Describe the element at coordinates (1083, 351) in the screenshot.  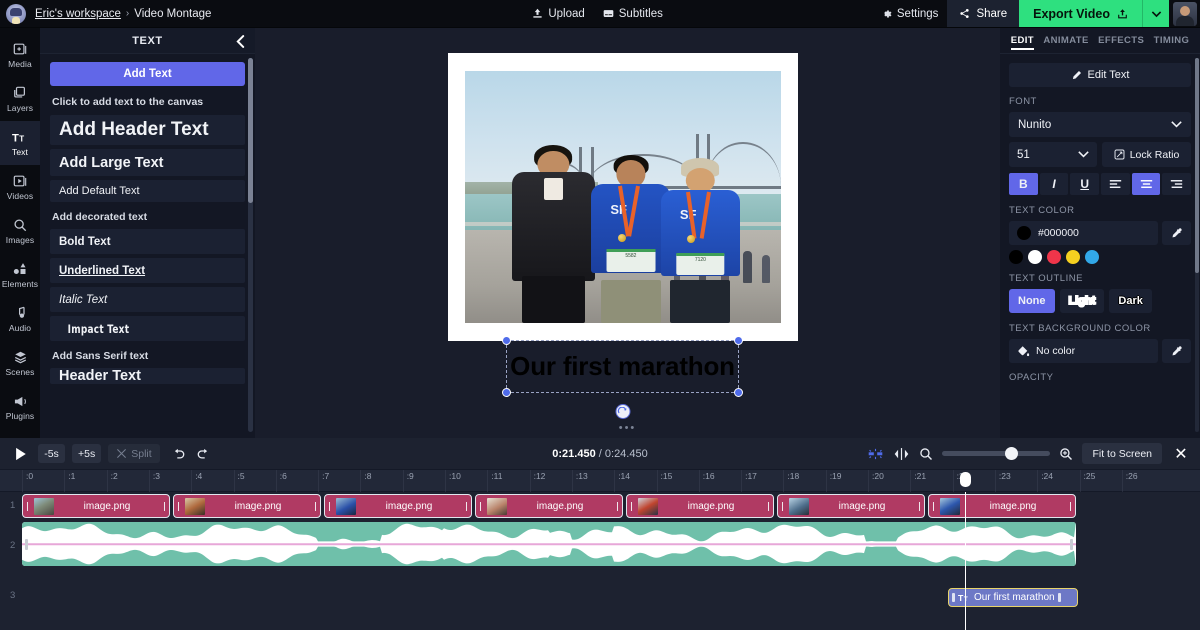
I see `text-bg-color-value-box: No color` at that location.